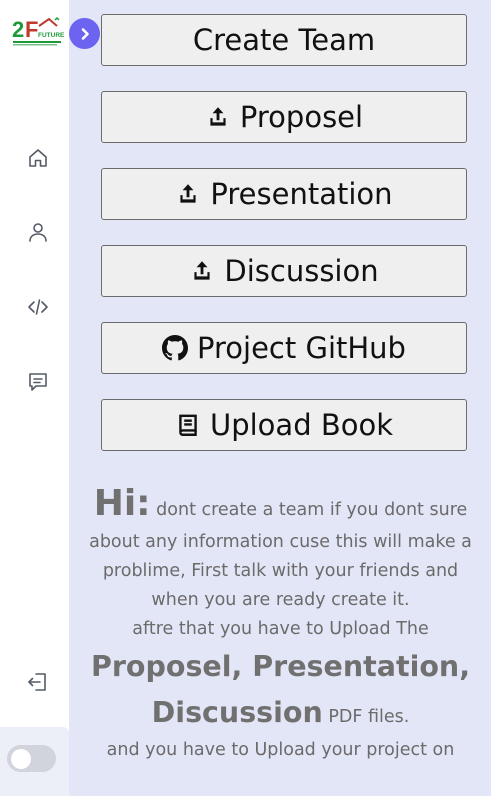  I want to click on note-emphasis-2: Discussion, so click(237, 712).